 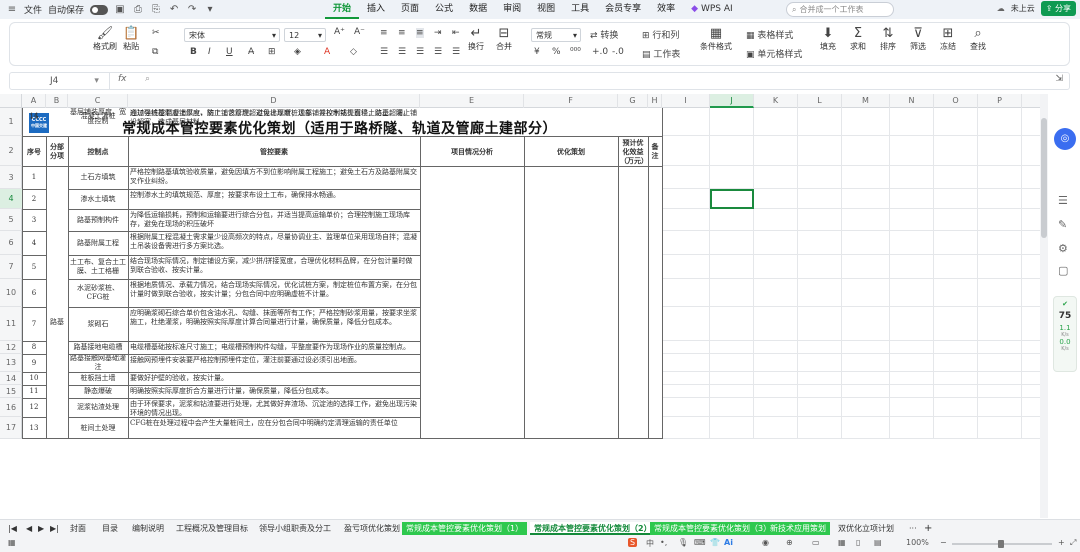 I want to click on control-point-cell: 路基接地电缆槽, so click(x=98, y=347).